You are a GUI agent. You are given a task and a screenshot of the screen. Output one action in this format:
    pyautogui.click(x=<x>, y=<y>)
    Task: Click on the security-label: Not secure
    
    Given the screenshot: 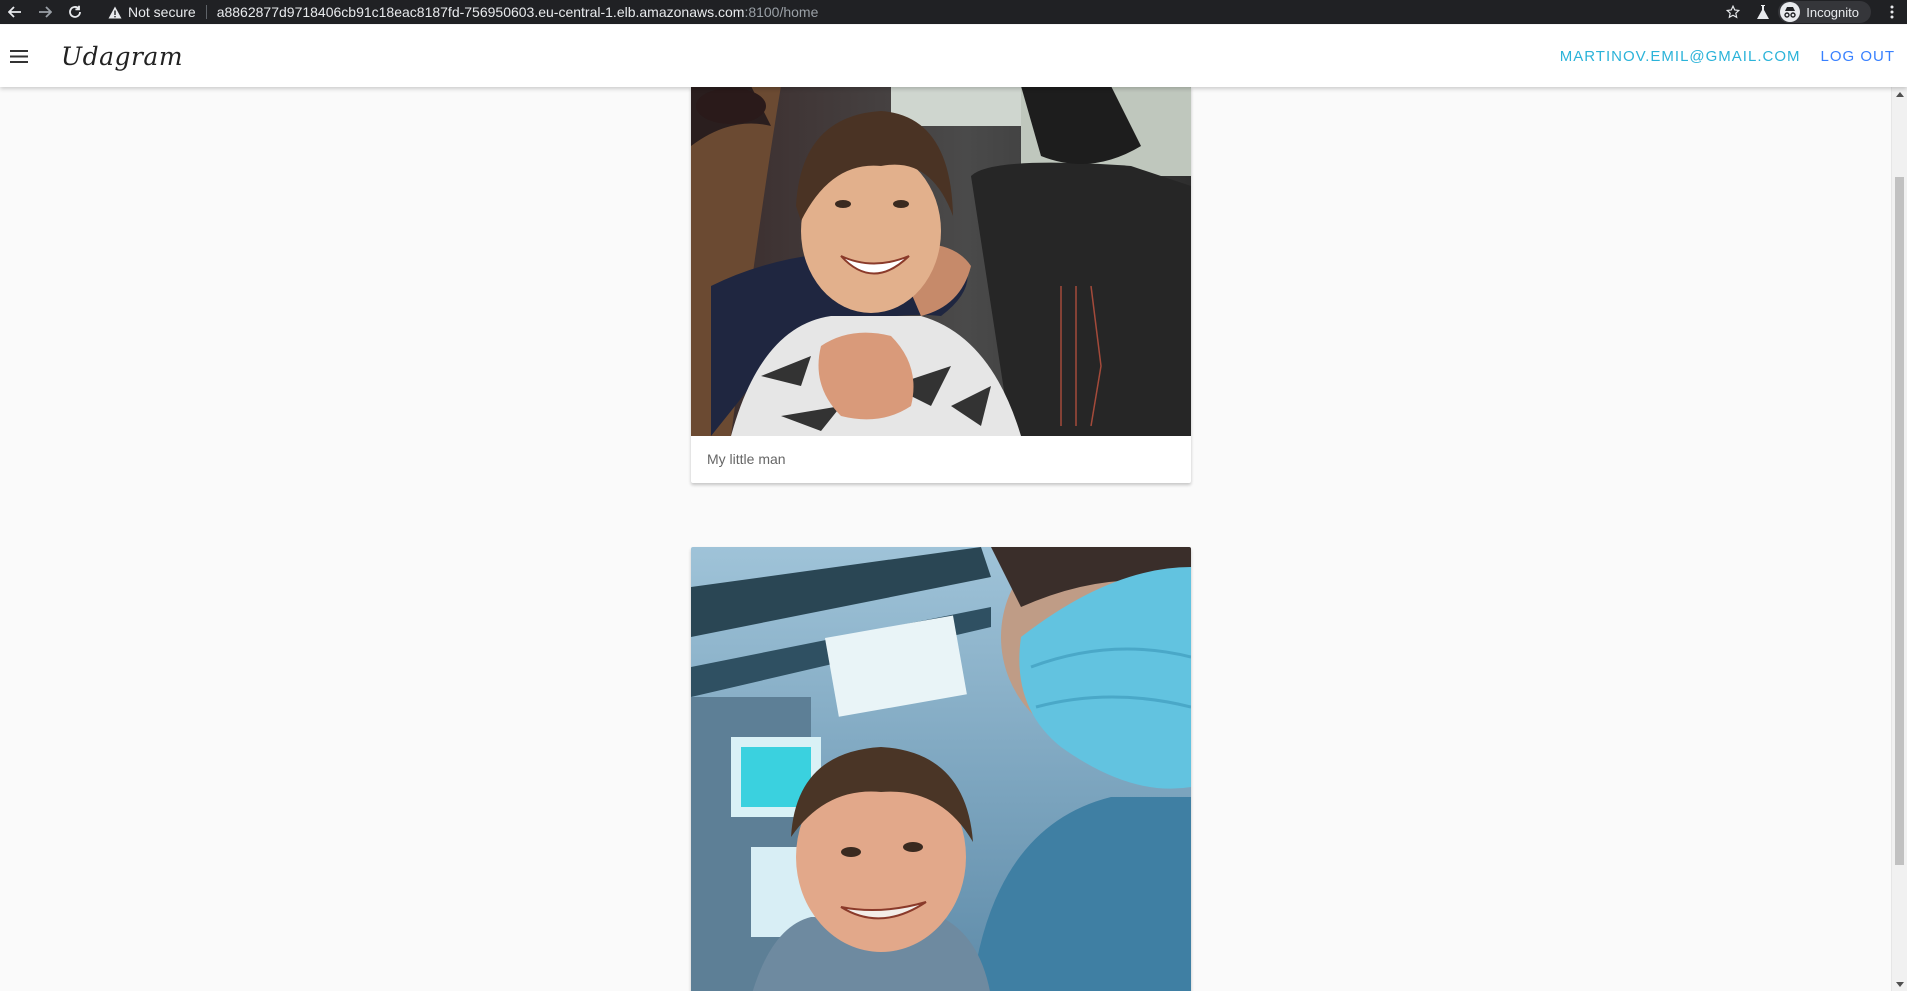 What is the action you would take?
    pyautogui.click(x=162, y=12)
    